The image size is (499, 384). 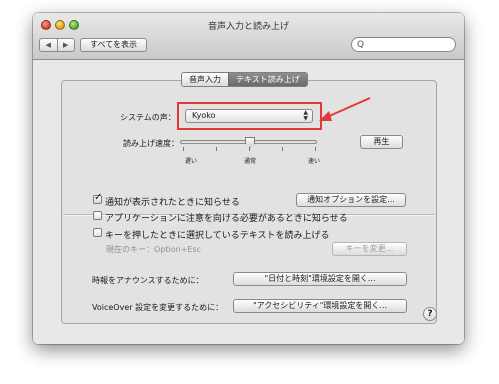 I want to click on speak-selected-text-label: キーを押したときに選択しているテキストを読み上げる, so click(x=217, y=236).